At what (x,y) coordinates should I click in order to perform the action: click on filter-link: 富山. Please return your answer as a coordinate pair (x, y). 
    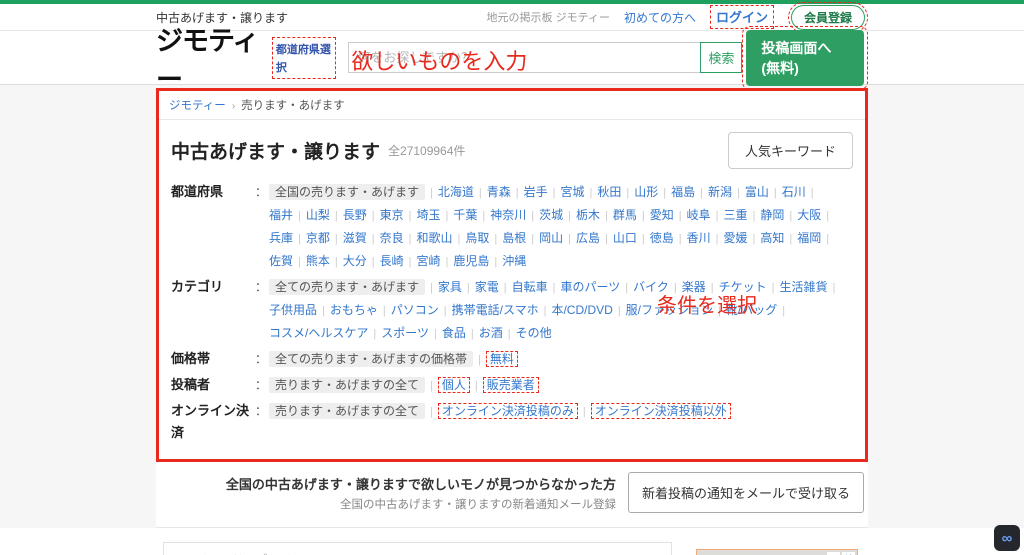
    Looking at the image, I should click on (757, 192).